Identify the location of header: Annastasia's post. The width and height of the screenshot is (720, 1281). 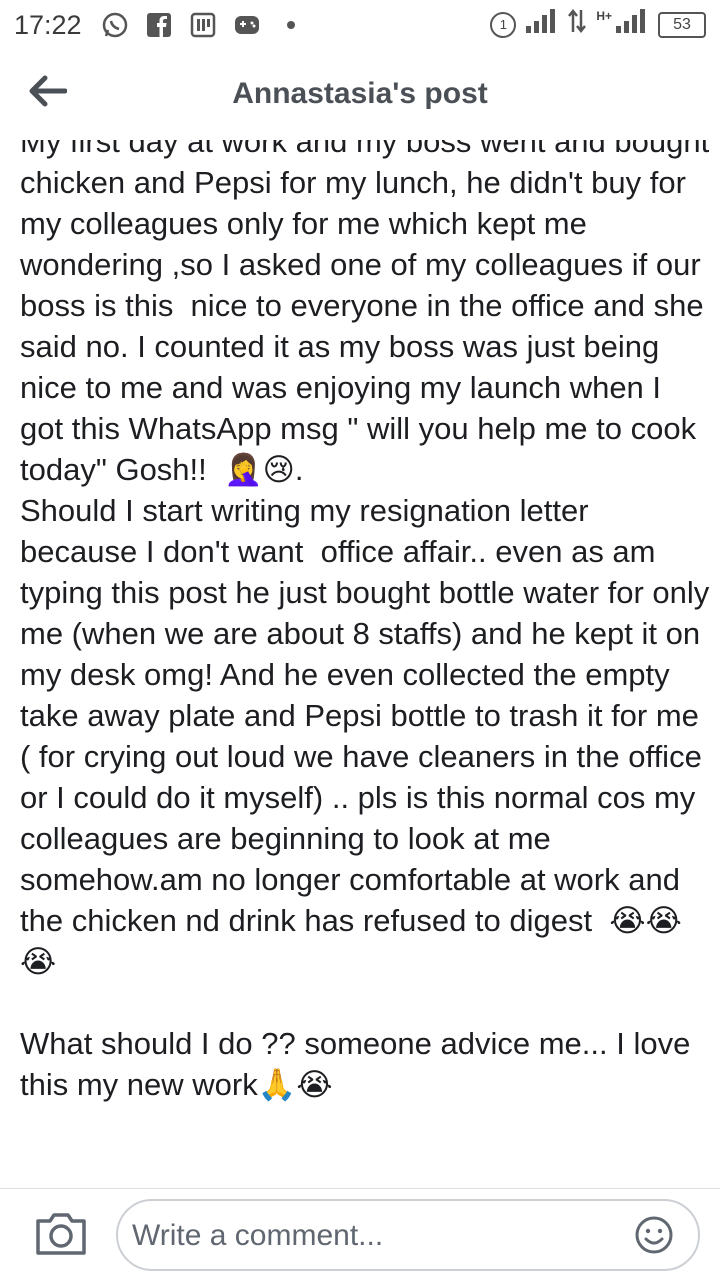
(360, 95).